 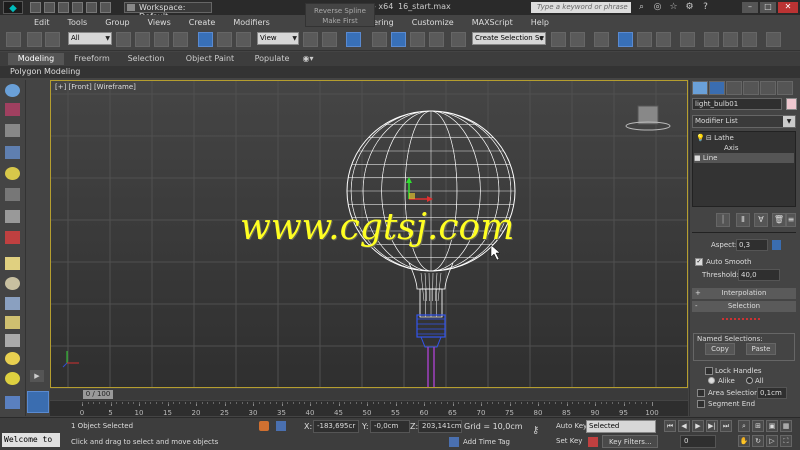 I want to click on expand-icon: ⊟, so click(x=710, y=138).